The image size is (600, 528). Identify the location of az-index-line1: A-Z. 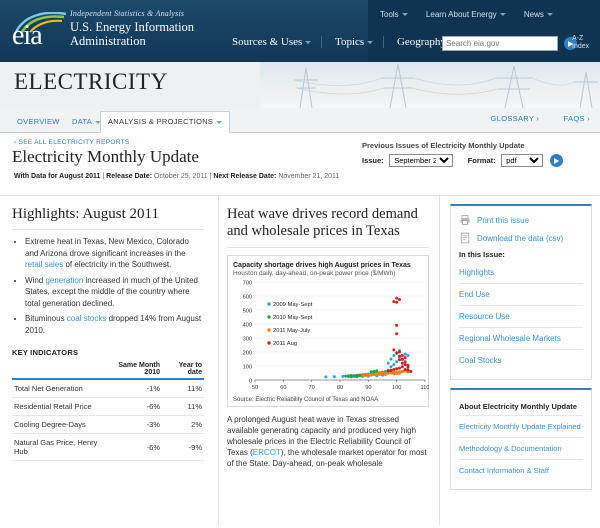
(578, 38).